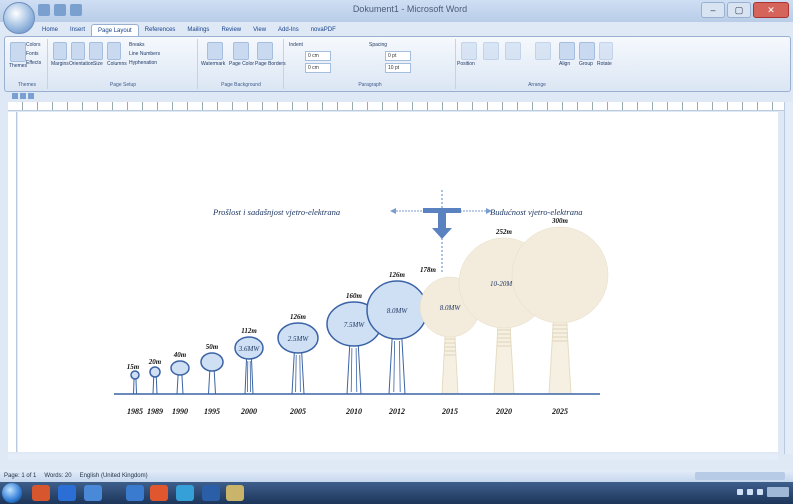 The width and height of the screenshot is (793, 504). Describe the element at coordinates (185, 493) in the screenshot. I see `skype-icon` at that location.